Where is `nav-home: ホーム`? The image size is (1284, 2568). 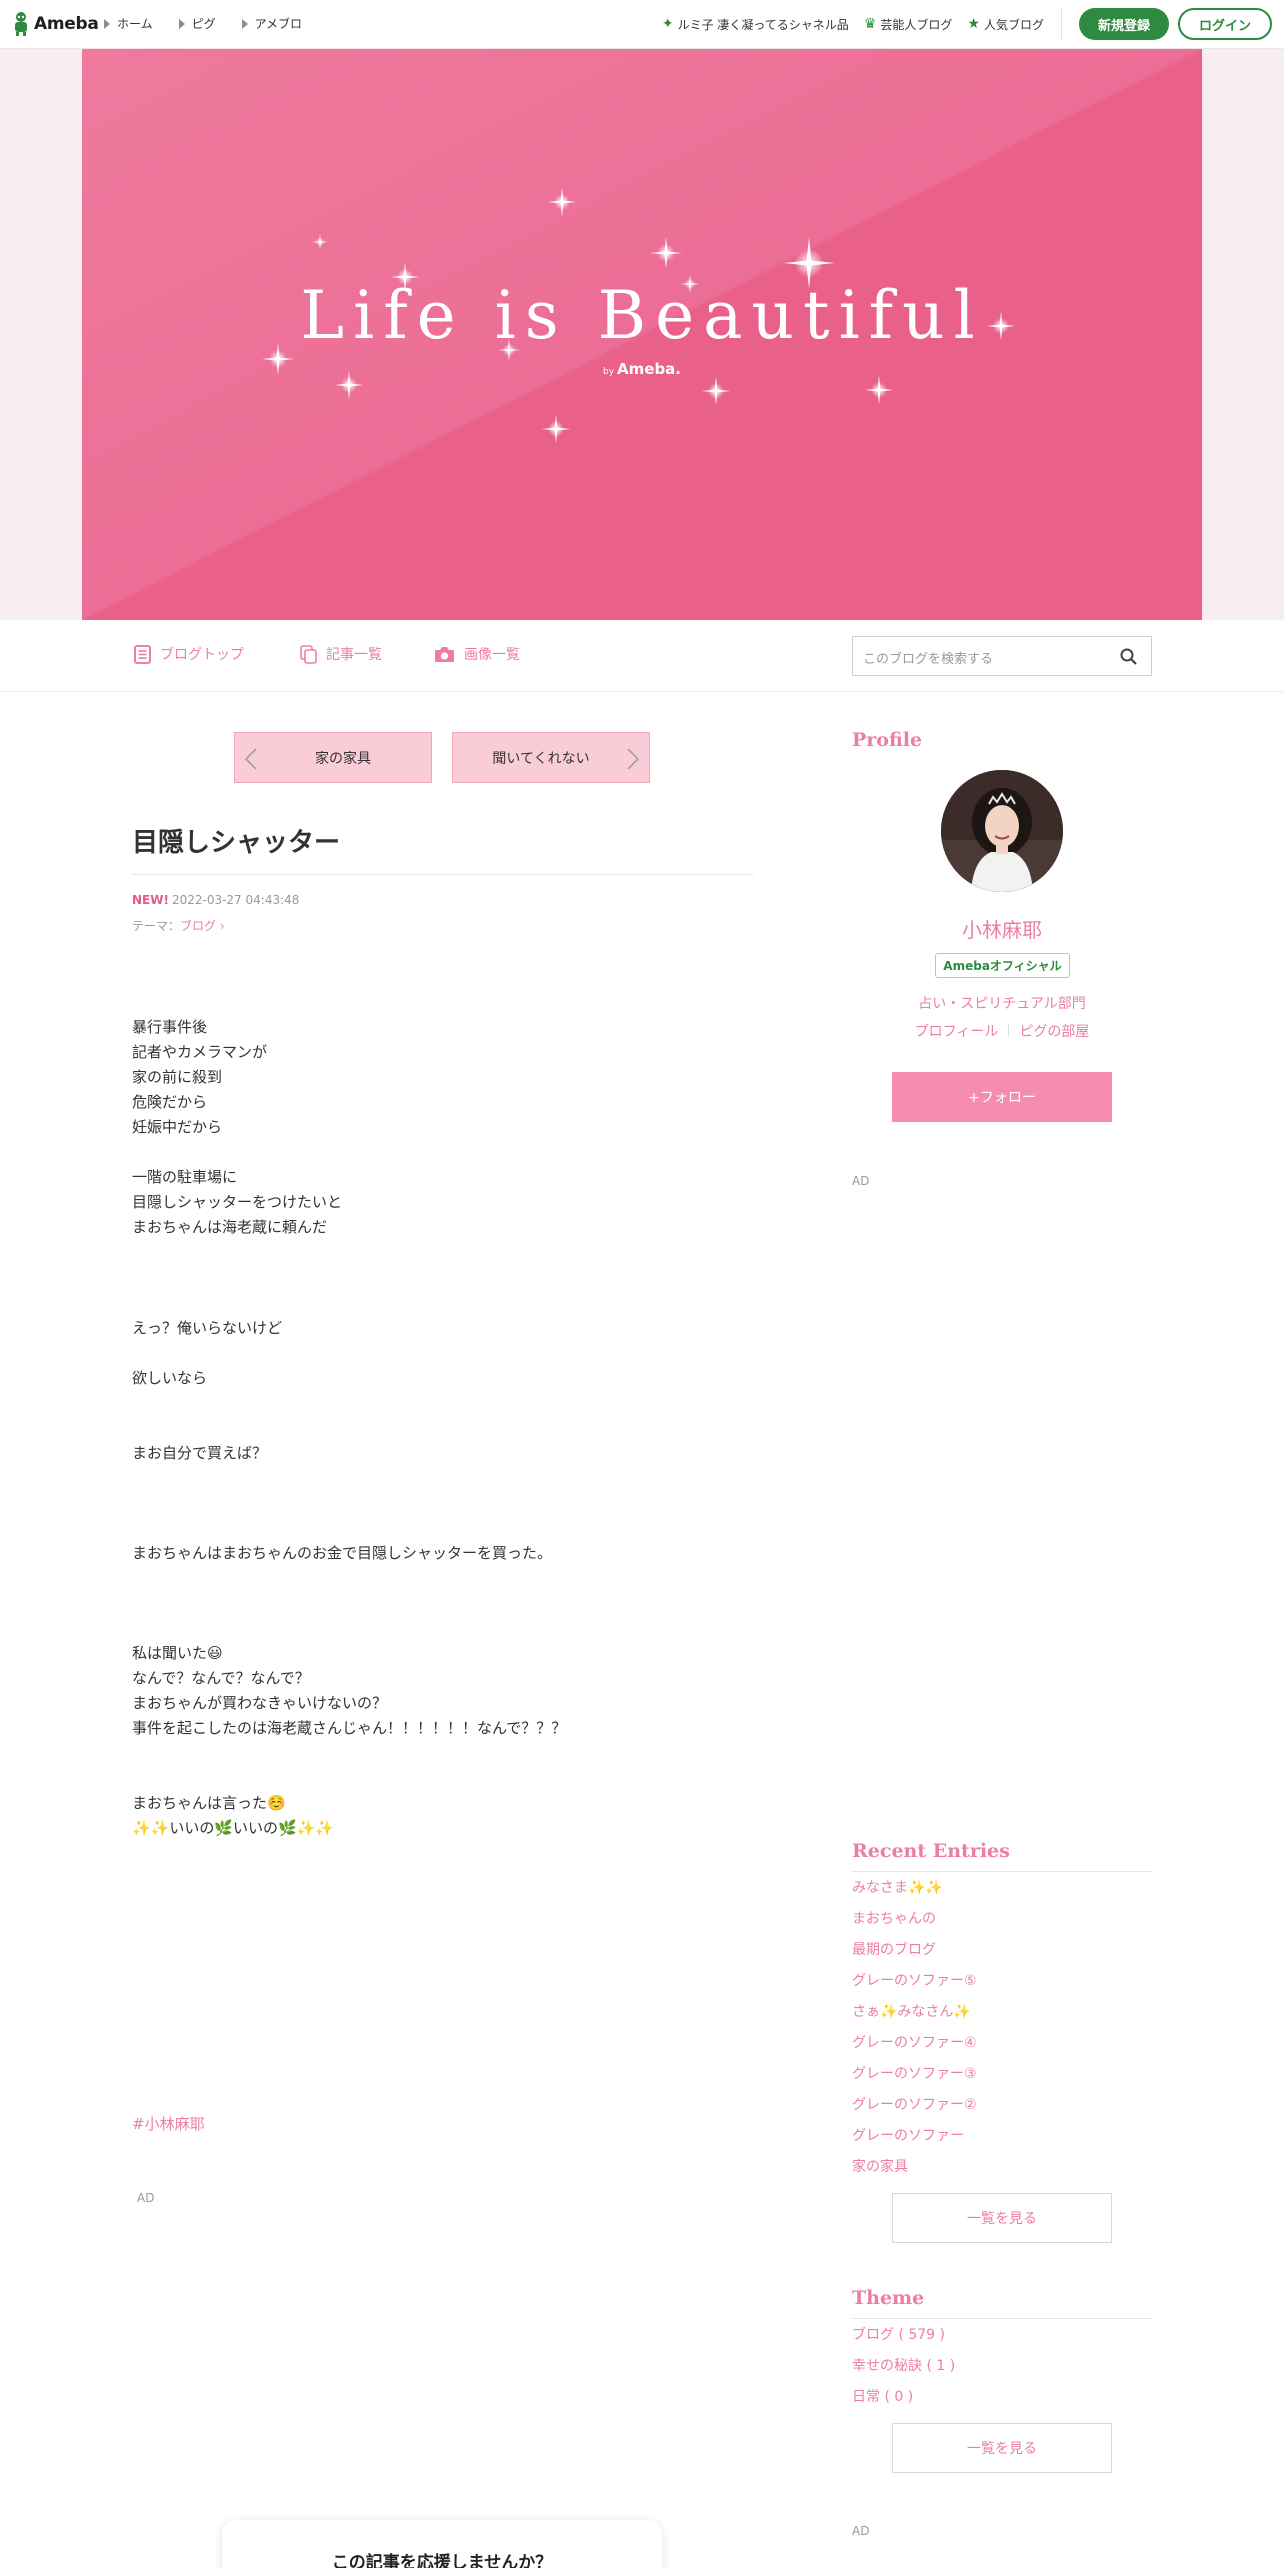
nav-home: ホーム is located at coordinates (128, 23).